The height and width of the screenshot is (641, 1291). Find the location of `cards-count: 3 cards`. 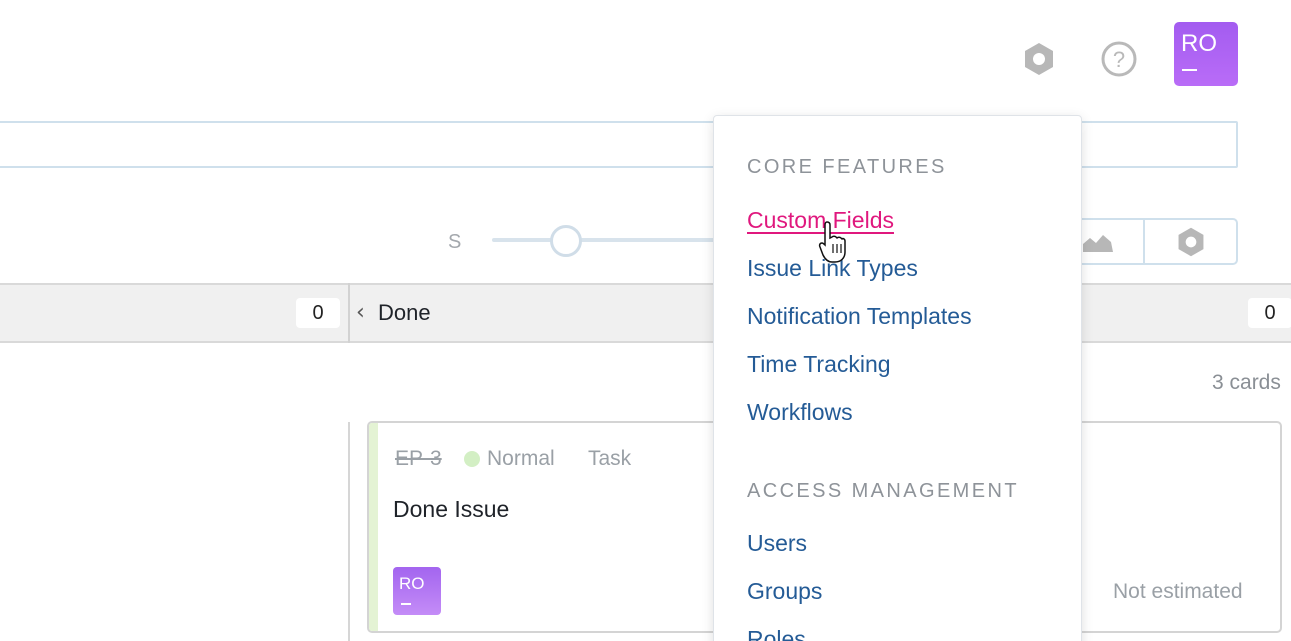

cards-count: 3 cards is located at coordinates (1246, 382).